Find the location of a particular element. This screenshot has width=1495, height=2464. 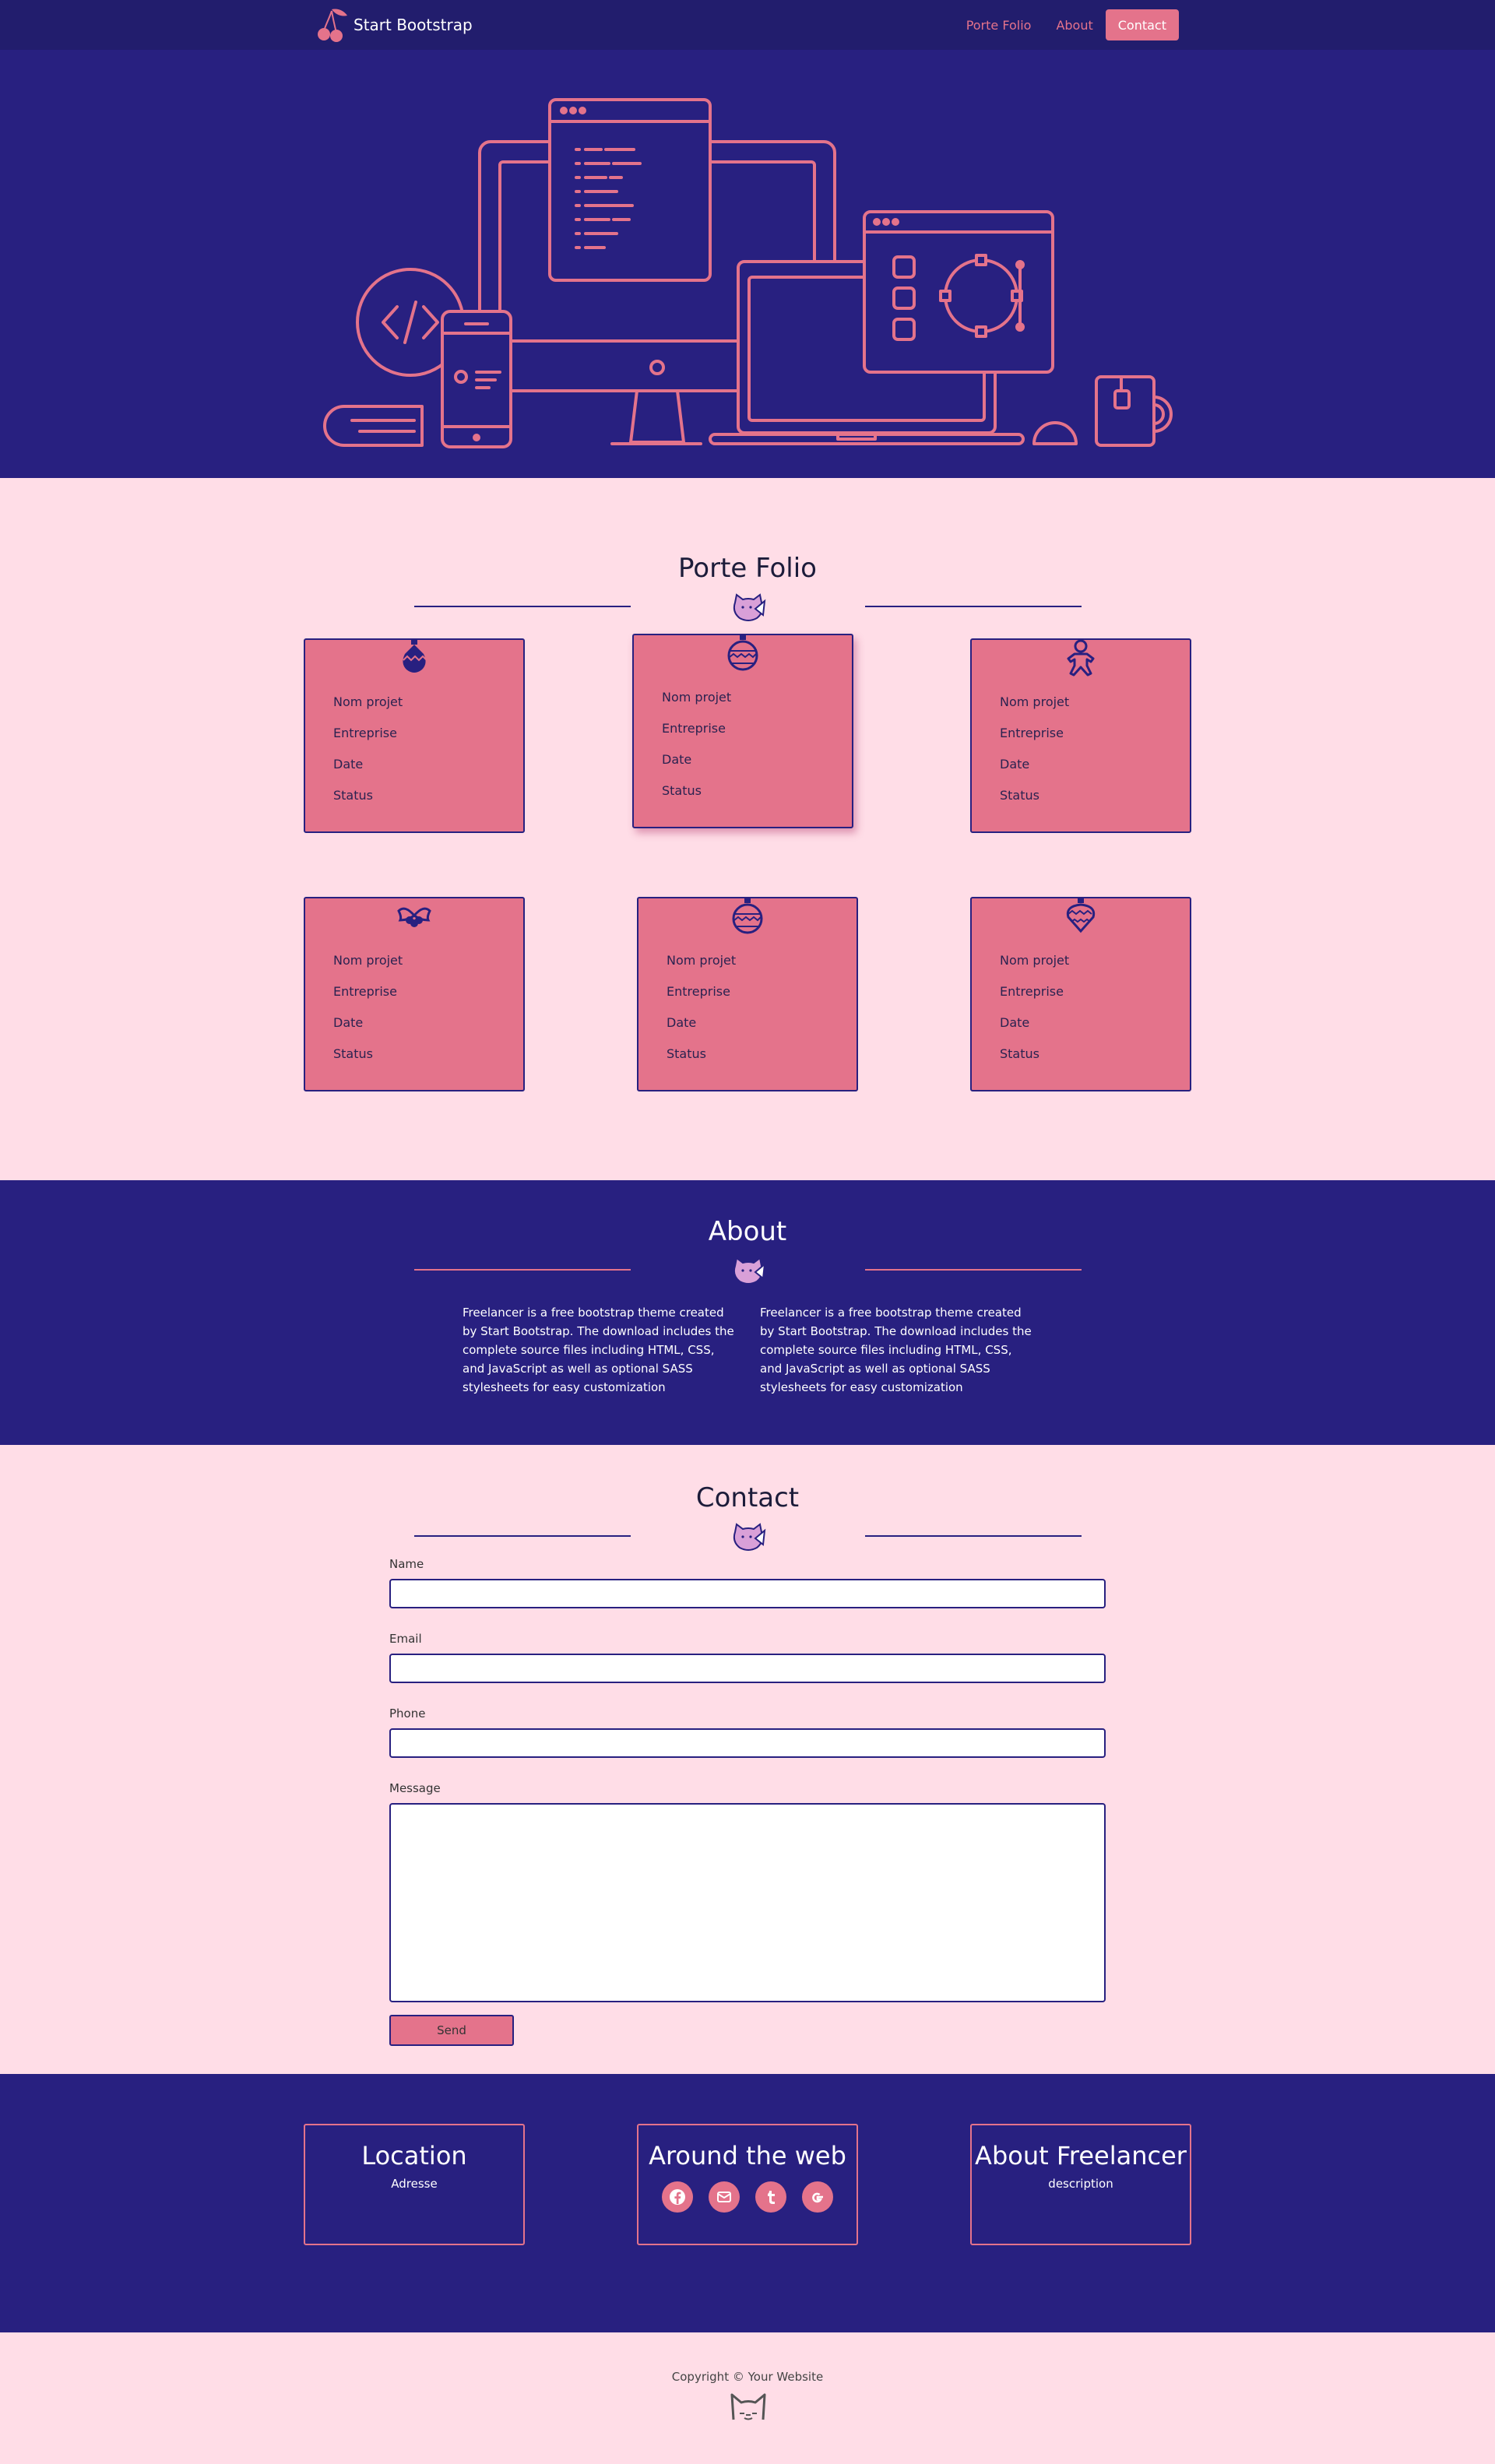

holly-icon is located at coordinates (414, 917).